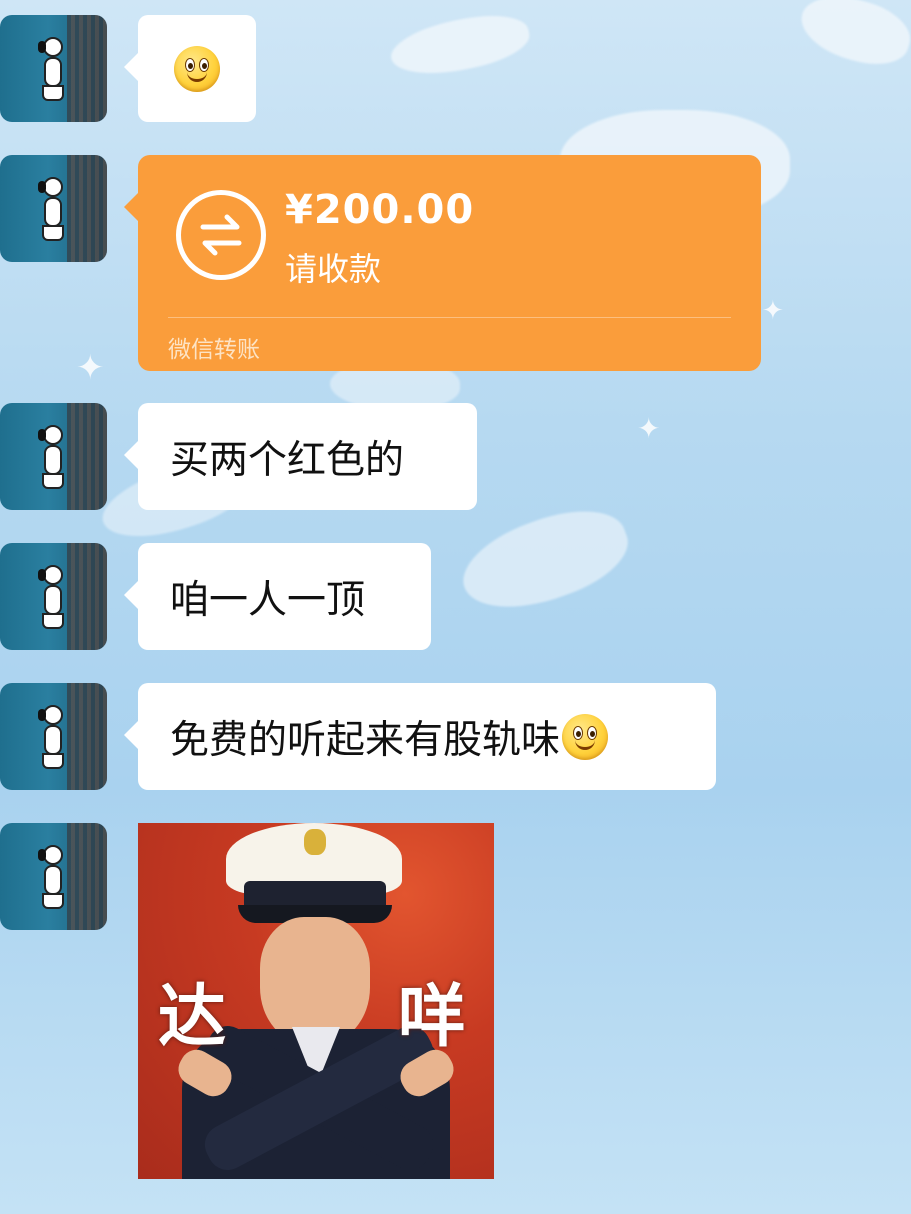 The width and height of the screenshot is (911, 1214). What do you see at coordinates (221, 235) in the screenshot?
I see `transfer-arrows-icon` at bounding box center [221, 235].